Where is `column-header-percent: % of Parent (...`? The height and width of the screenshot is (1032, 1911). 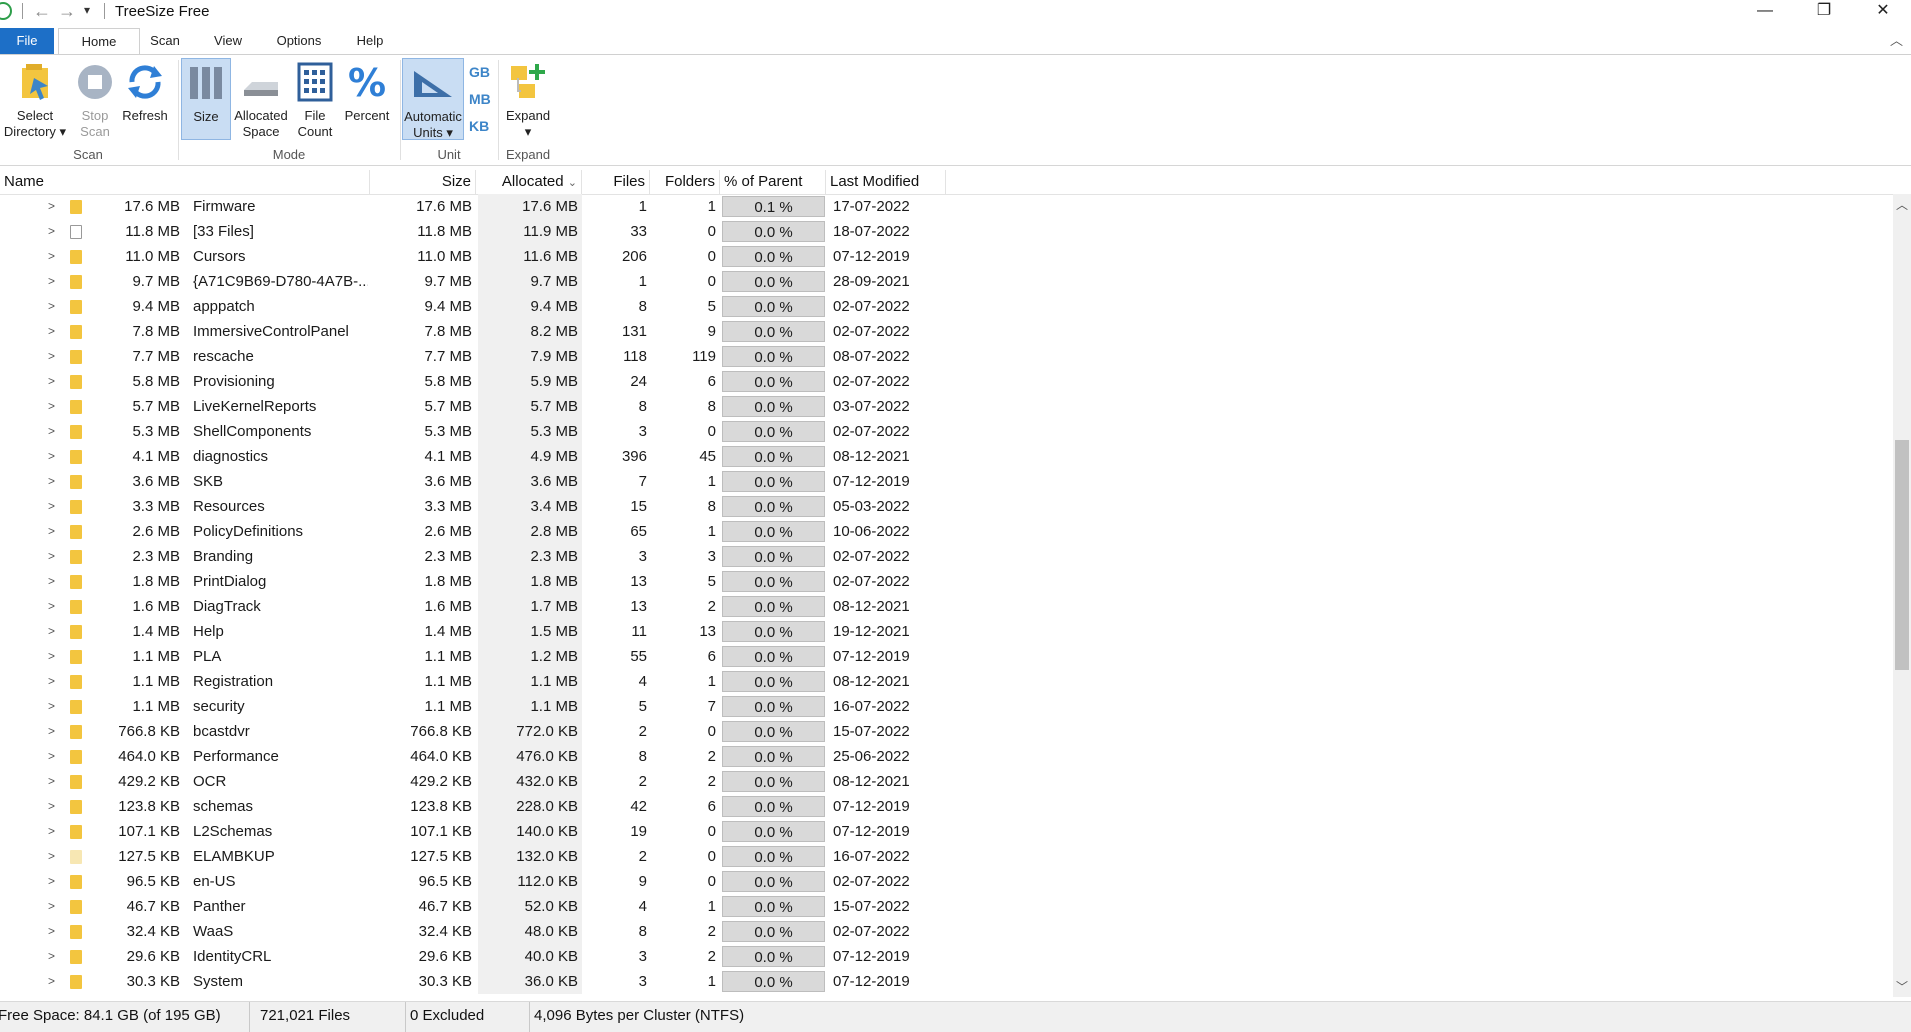 column-header-percent: % of Parent (... is located at coordinates (773, 192).